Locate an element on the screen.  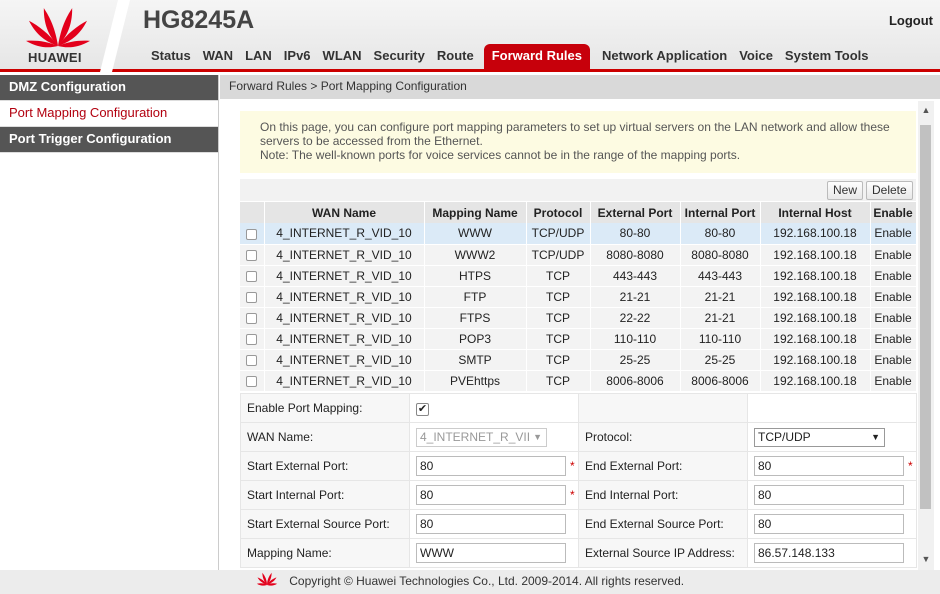
nav-voice: Voice is located at coordinates (756, 57).